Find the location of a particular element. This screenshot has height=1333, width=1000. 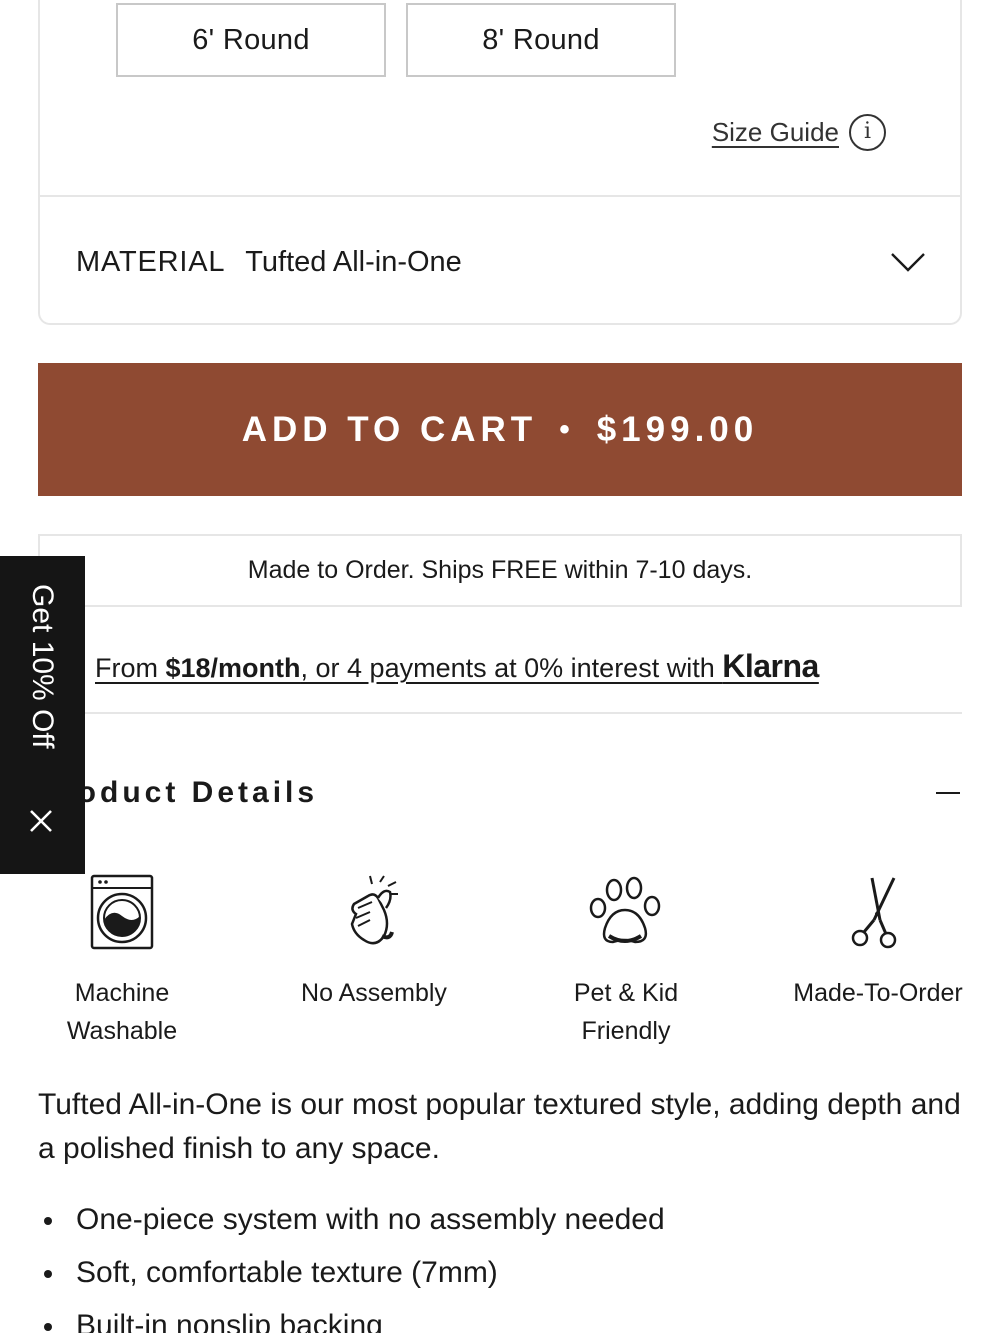

feature-label-line1: Machine is located at coordinates (122, 993).